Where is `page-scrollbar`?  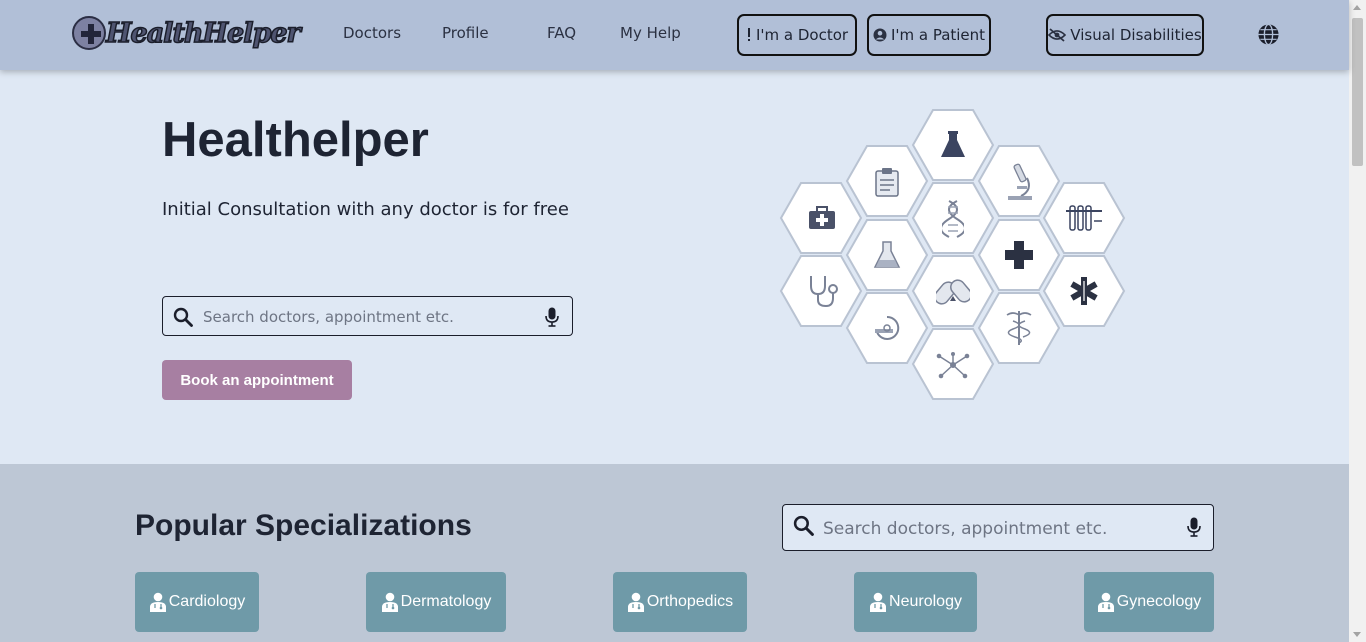
page-scrollbar is located at coordinates (1357, 321).